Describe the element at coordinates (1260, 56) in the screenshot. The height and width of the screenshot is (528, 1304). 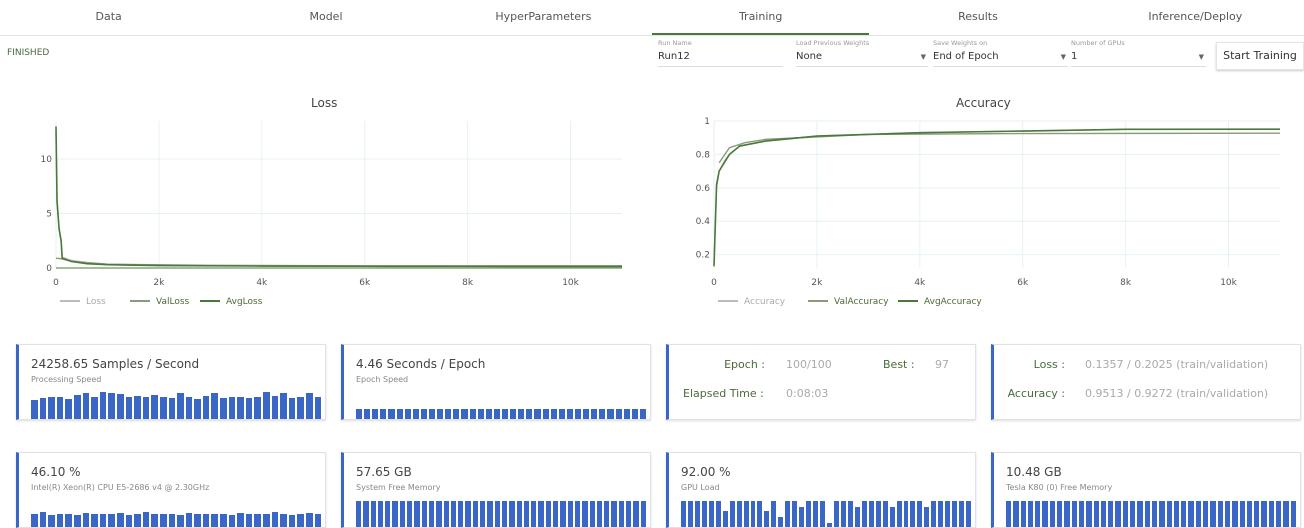
I see `start-training-button: Start Training` at that location.